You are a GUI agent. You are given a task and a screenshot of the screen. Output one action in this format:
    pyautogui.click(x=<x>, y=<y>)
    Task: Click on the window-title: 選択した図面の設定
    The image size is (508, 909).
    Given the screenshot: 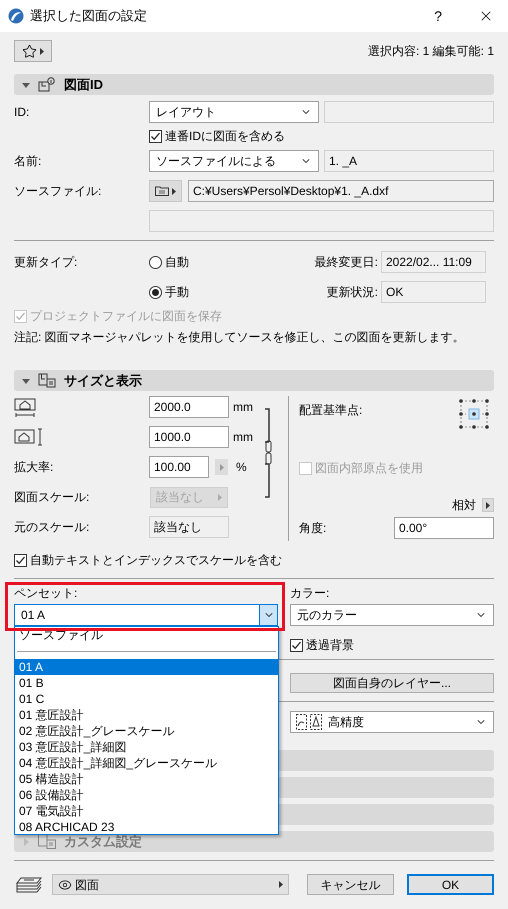 What is the action you would take?
    pyautogui.click(x=88, y=16)
    